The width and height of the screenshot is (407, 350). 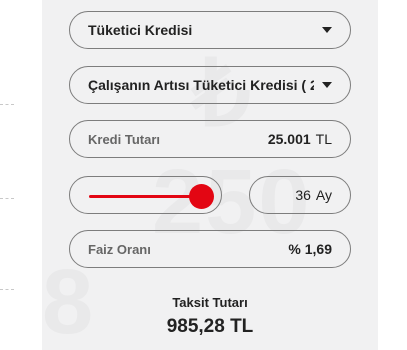 I want to click on loan-amount-label: Kredi Tutarı, so click(x=124, y=139).